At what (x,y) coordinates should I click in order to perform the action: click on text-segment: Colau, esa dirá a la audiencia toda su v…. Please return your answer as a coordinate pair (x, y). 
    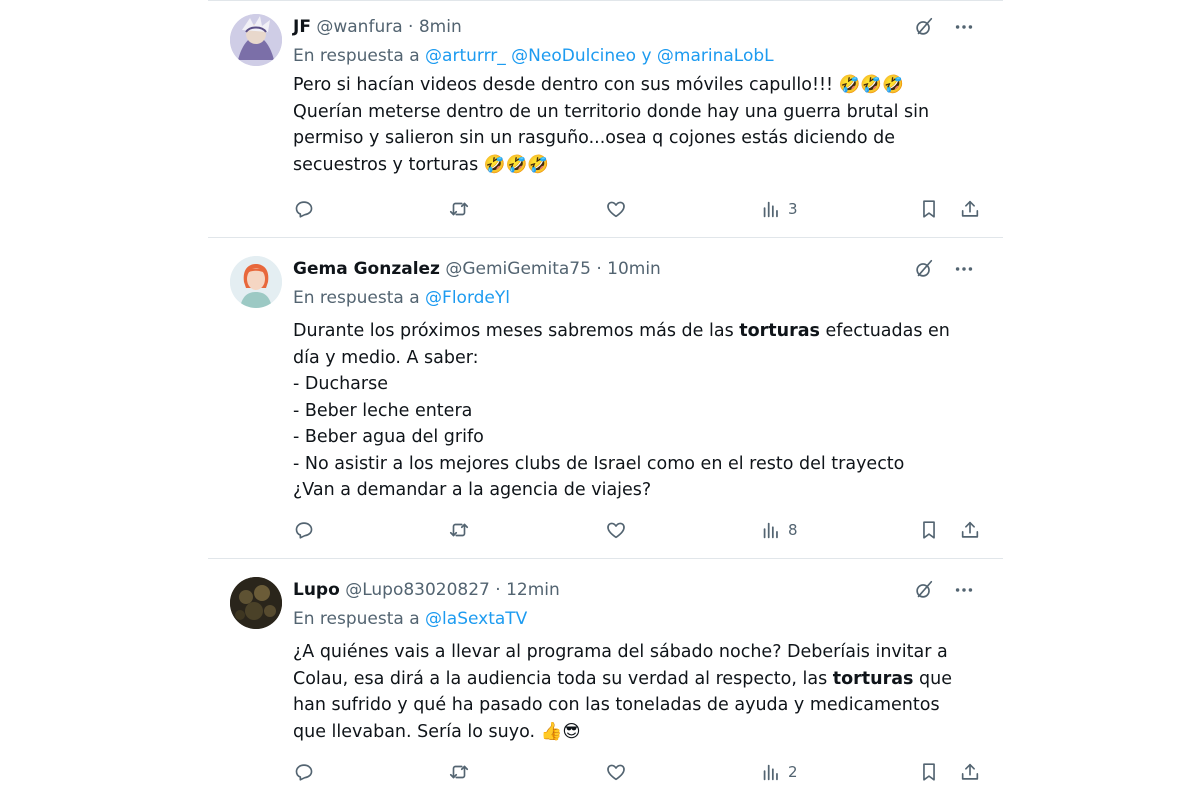
    Looking at the image, I should click on (563, 678).